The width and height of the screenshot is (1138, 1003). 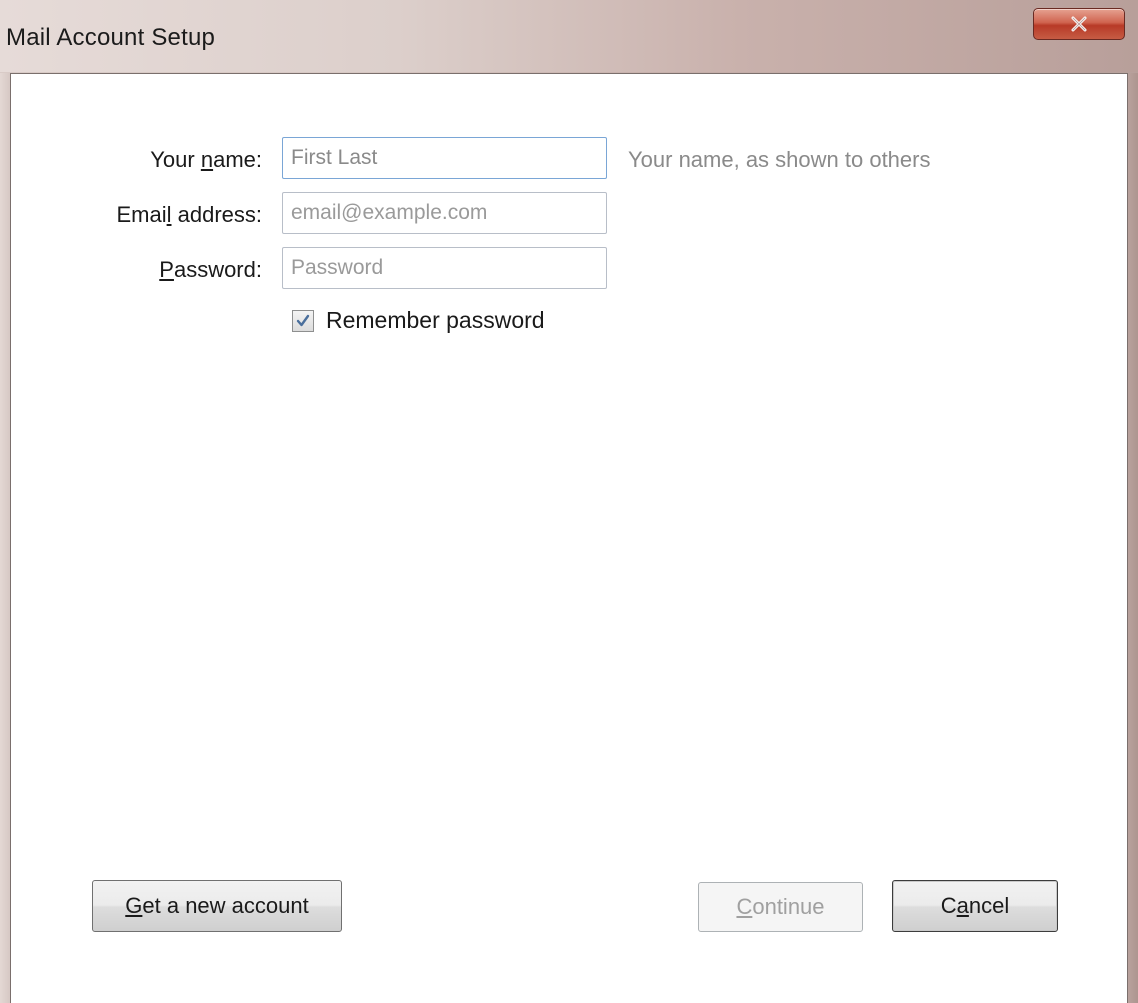 What do you see at coordinates (780, 907) in the screenshot?
I see `continue-button: Continue` at bounding box center [780, 907].